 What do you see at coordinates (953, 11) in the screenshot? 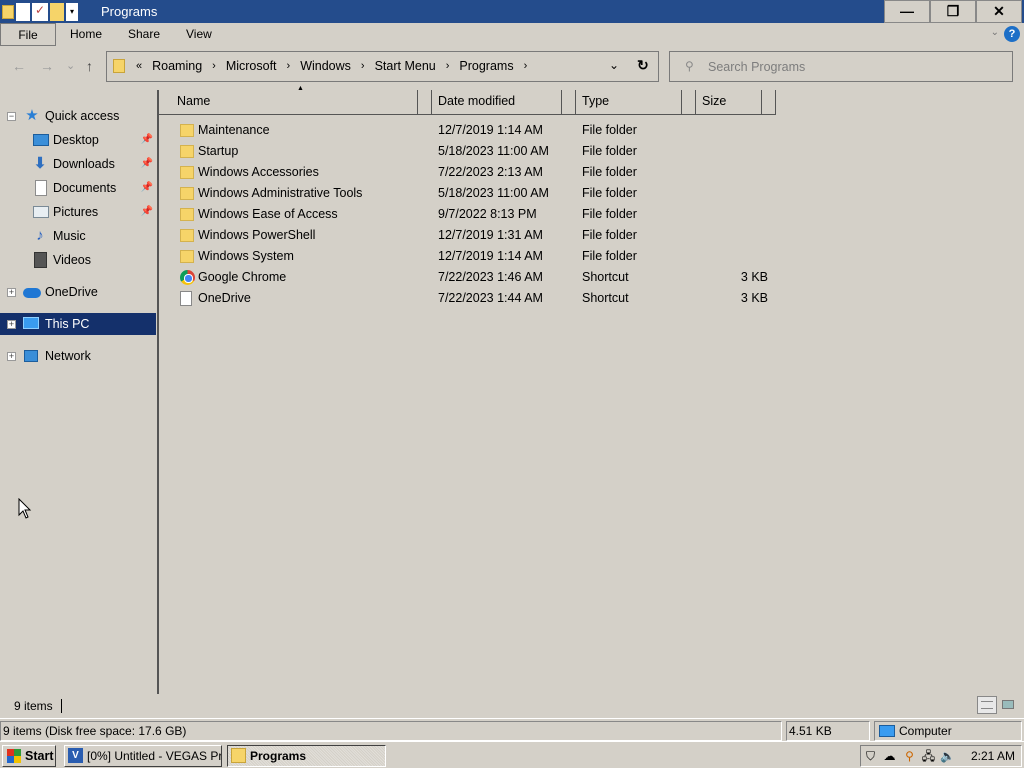
I see `restore-button: ❐` at bounding box center [953, 11].